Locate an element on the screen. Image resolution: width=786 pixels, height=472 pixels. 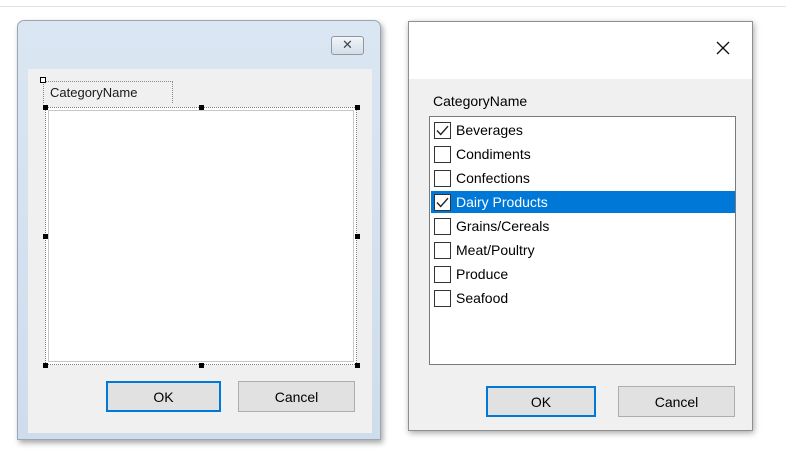
runtime-cancel-button: Cancel is located at coordinates (676, 401).